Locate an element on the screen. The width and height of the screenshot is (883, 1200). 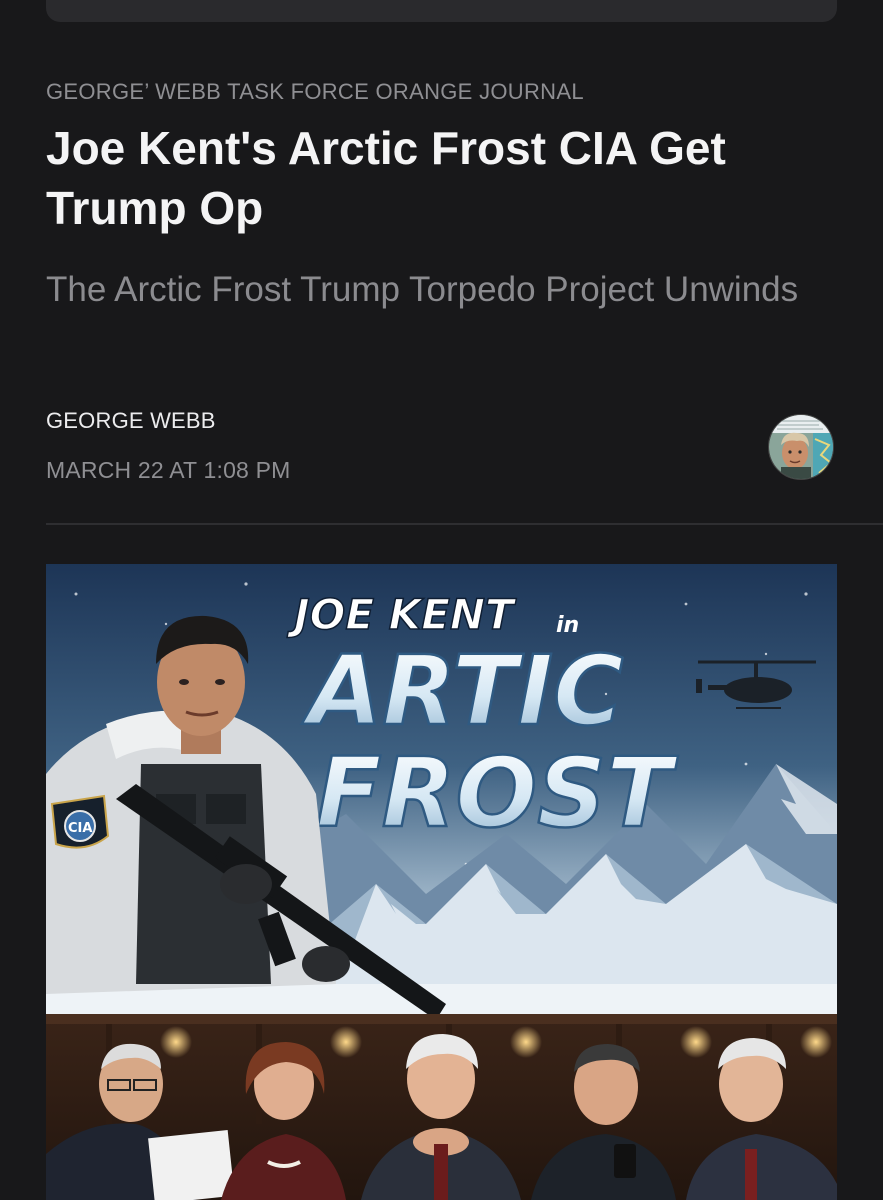
author-name: GEORGE WEBB is located at coordinates (131, 421).